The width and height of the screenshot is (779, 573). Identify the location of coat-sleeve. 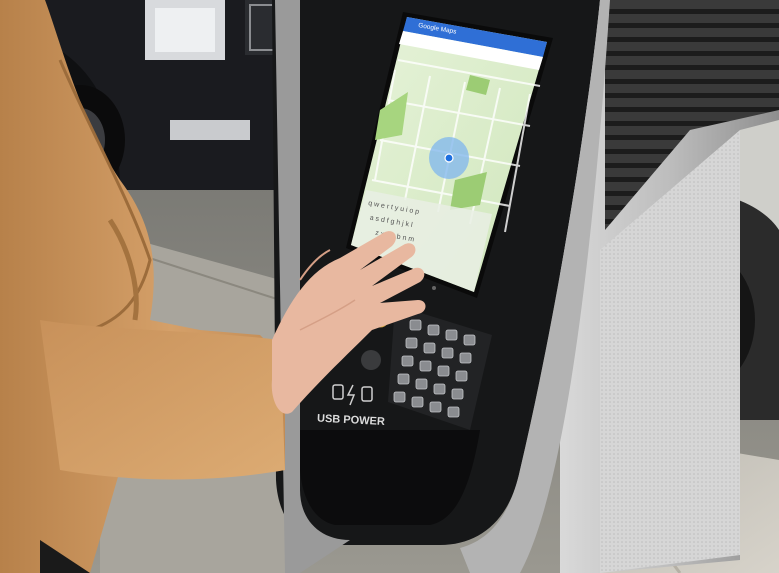
(162, 400).